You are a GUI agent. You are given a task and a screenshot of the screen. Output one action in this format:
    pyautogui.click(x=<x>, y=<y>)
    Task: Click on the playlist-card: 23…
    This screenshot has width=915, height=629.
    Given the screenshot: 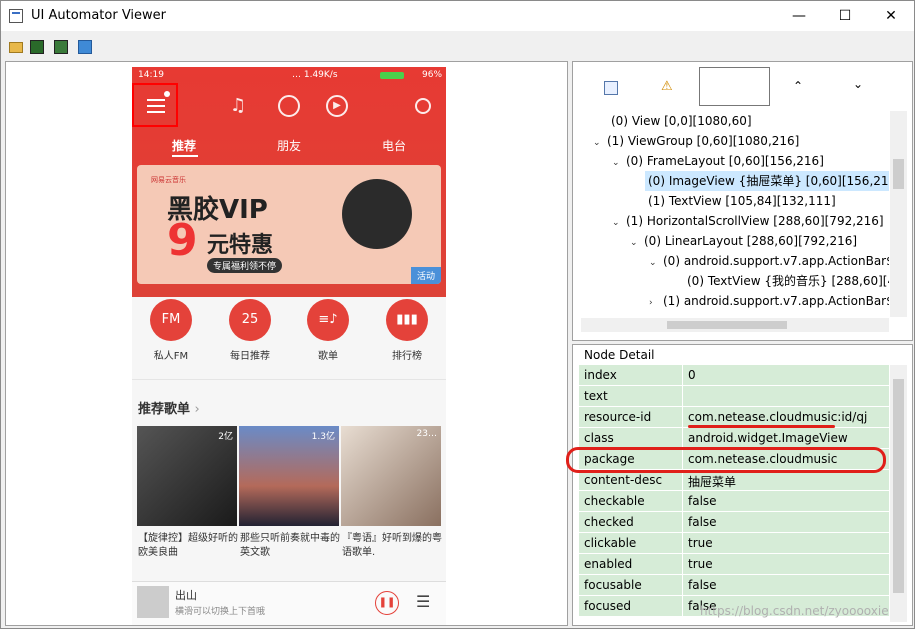 What is the action you would take?
    pyautogui.click(x=391, y=476)
    